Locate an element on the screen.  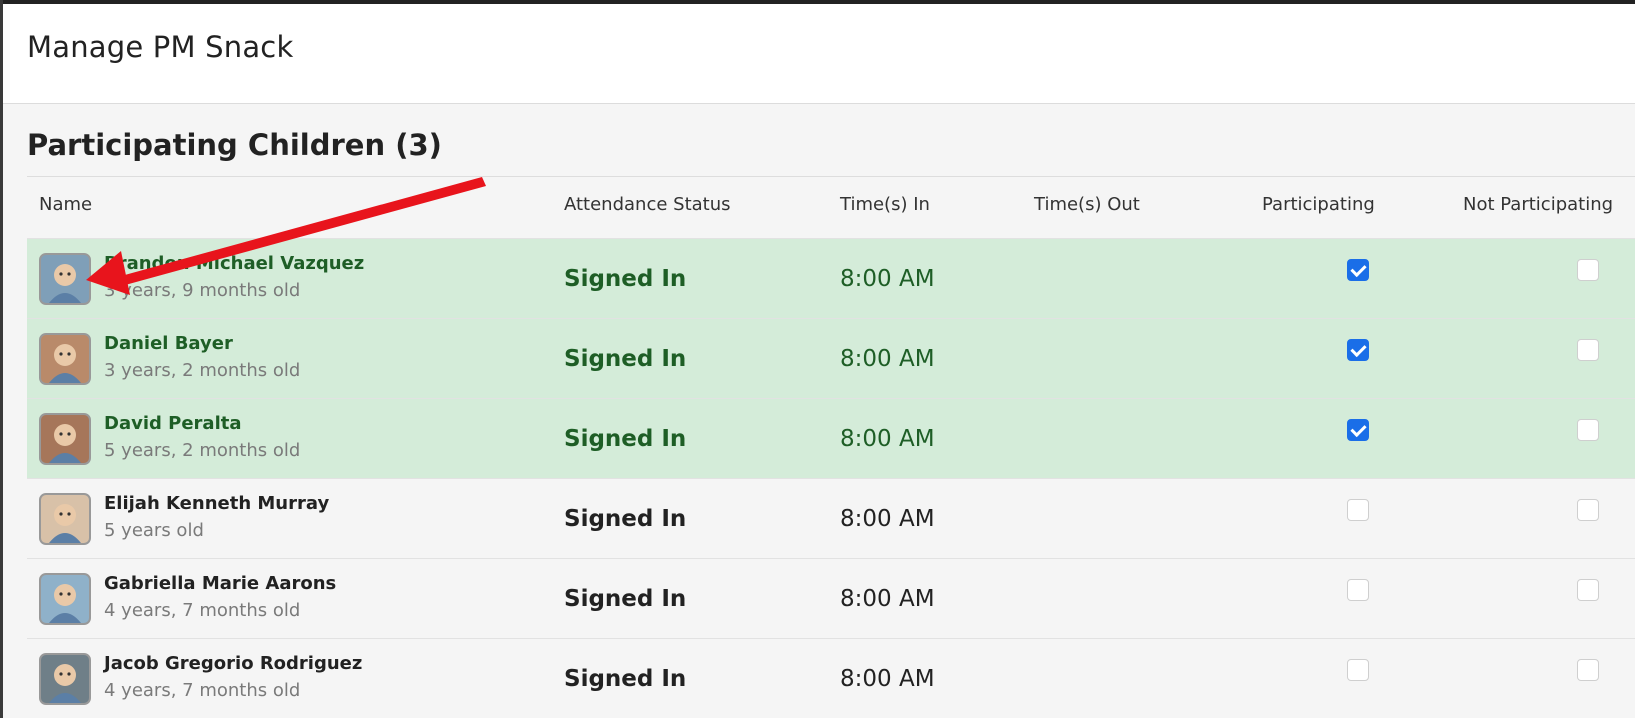
child-name: Jacob Gregorio Rodriguez is located at coordinates (233, 663).